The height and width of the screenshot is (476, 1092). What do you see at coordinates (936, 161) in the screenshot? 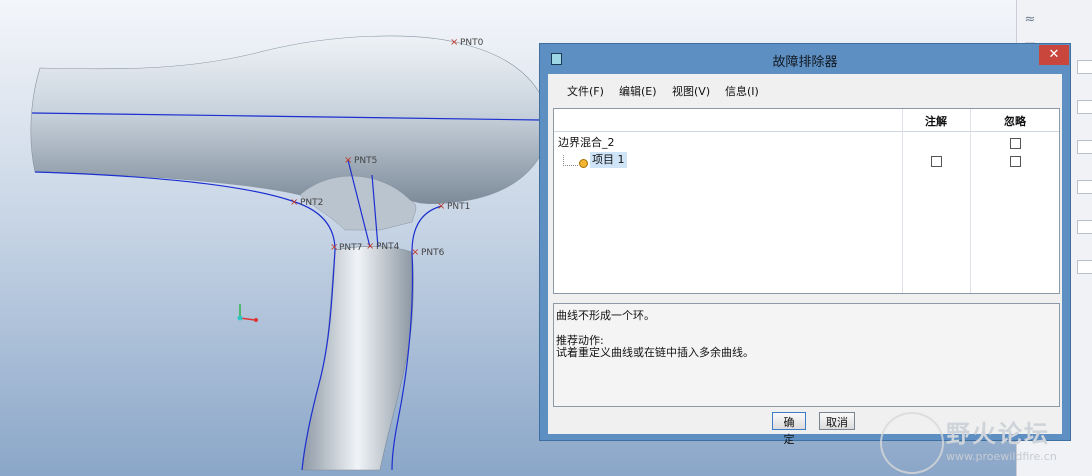
I see `annotate-checkbox-item` at bounding box center [936, 161].